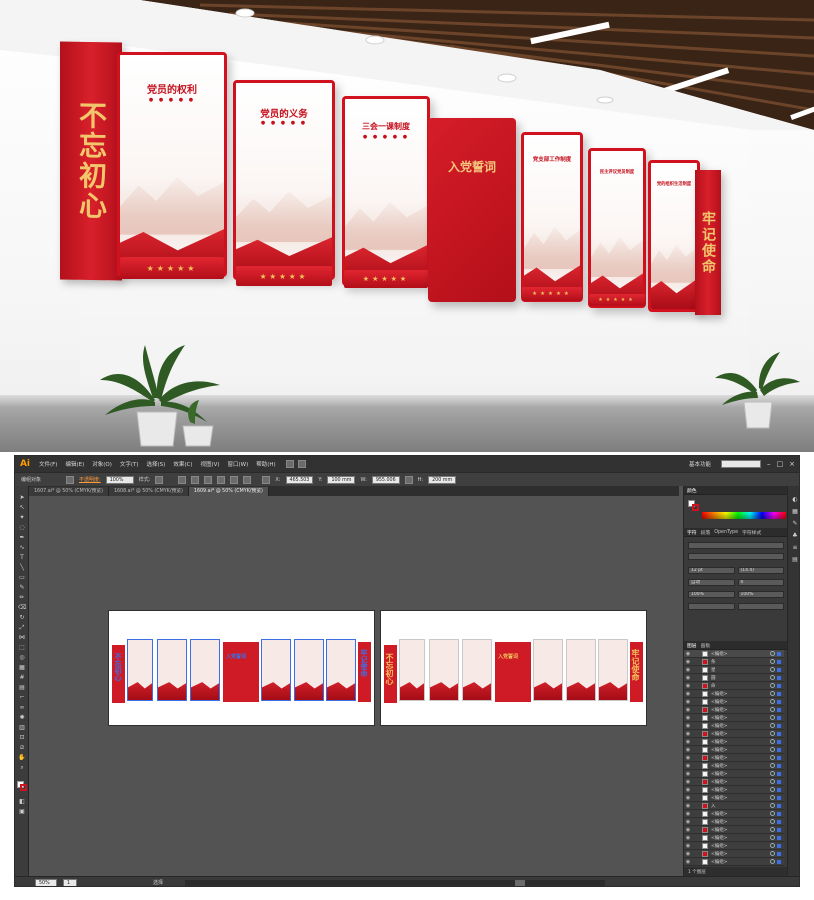 The width and height of the screenshot is (814, 900). I want to click on maximize-icon: □, so click(780, 464).